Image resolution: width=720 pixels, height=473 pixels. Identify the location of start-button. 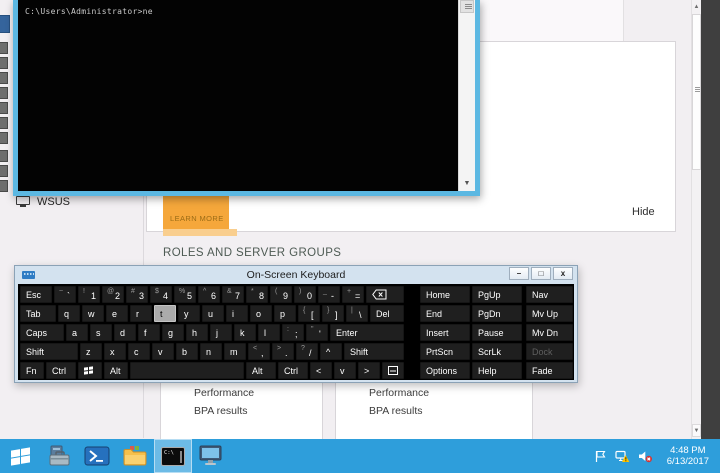
(20, 456).